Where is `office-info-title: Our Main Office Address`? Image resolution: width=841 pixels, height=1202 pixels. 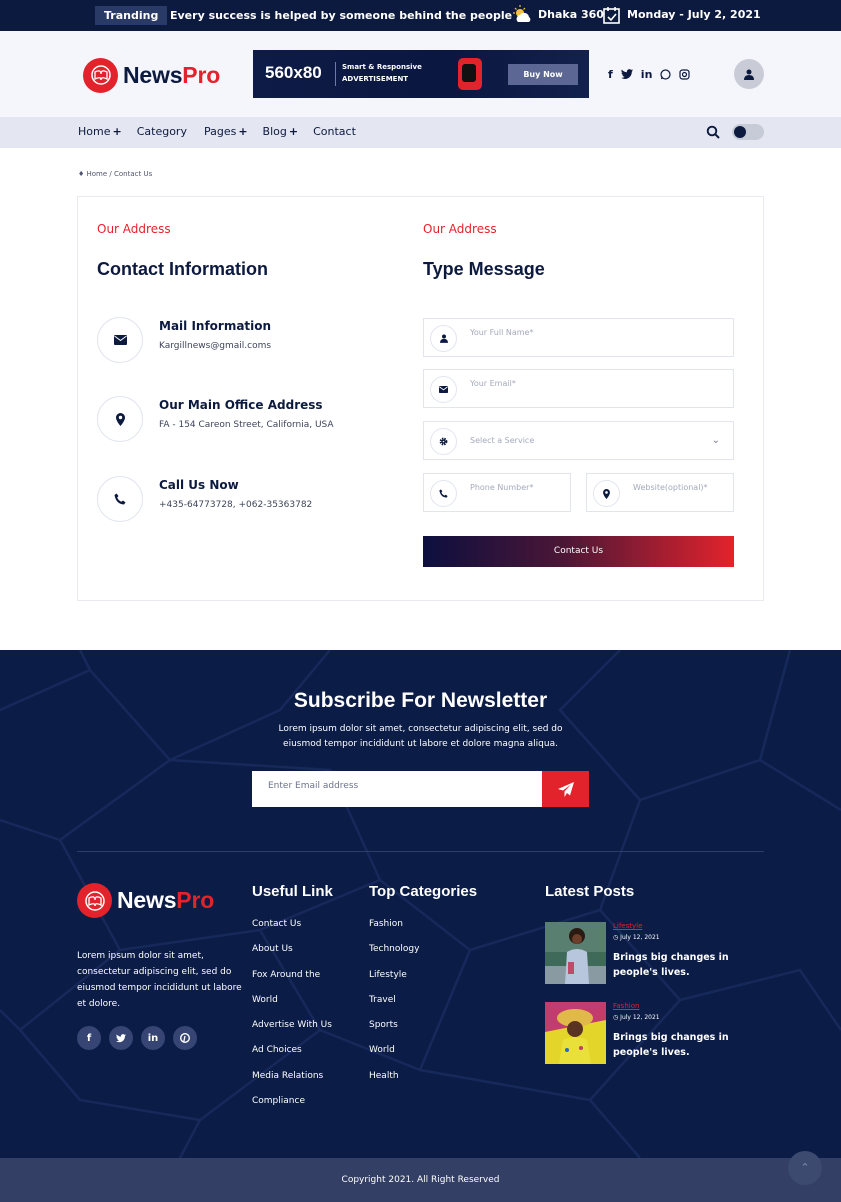 office-info-title: Our Main Office Address is located at coordinates (241, 405).